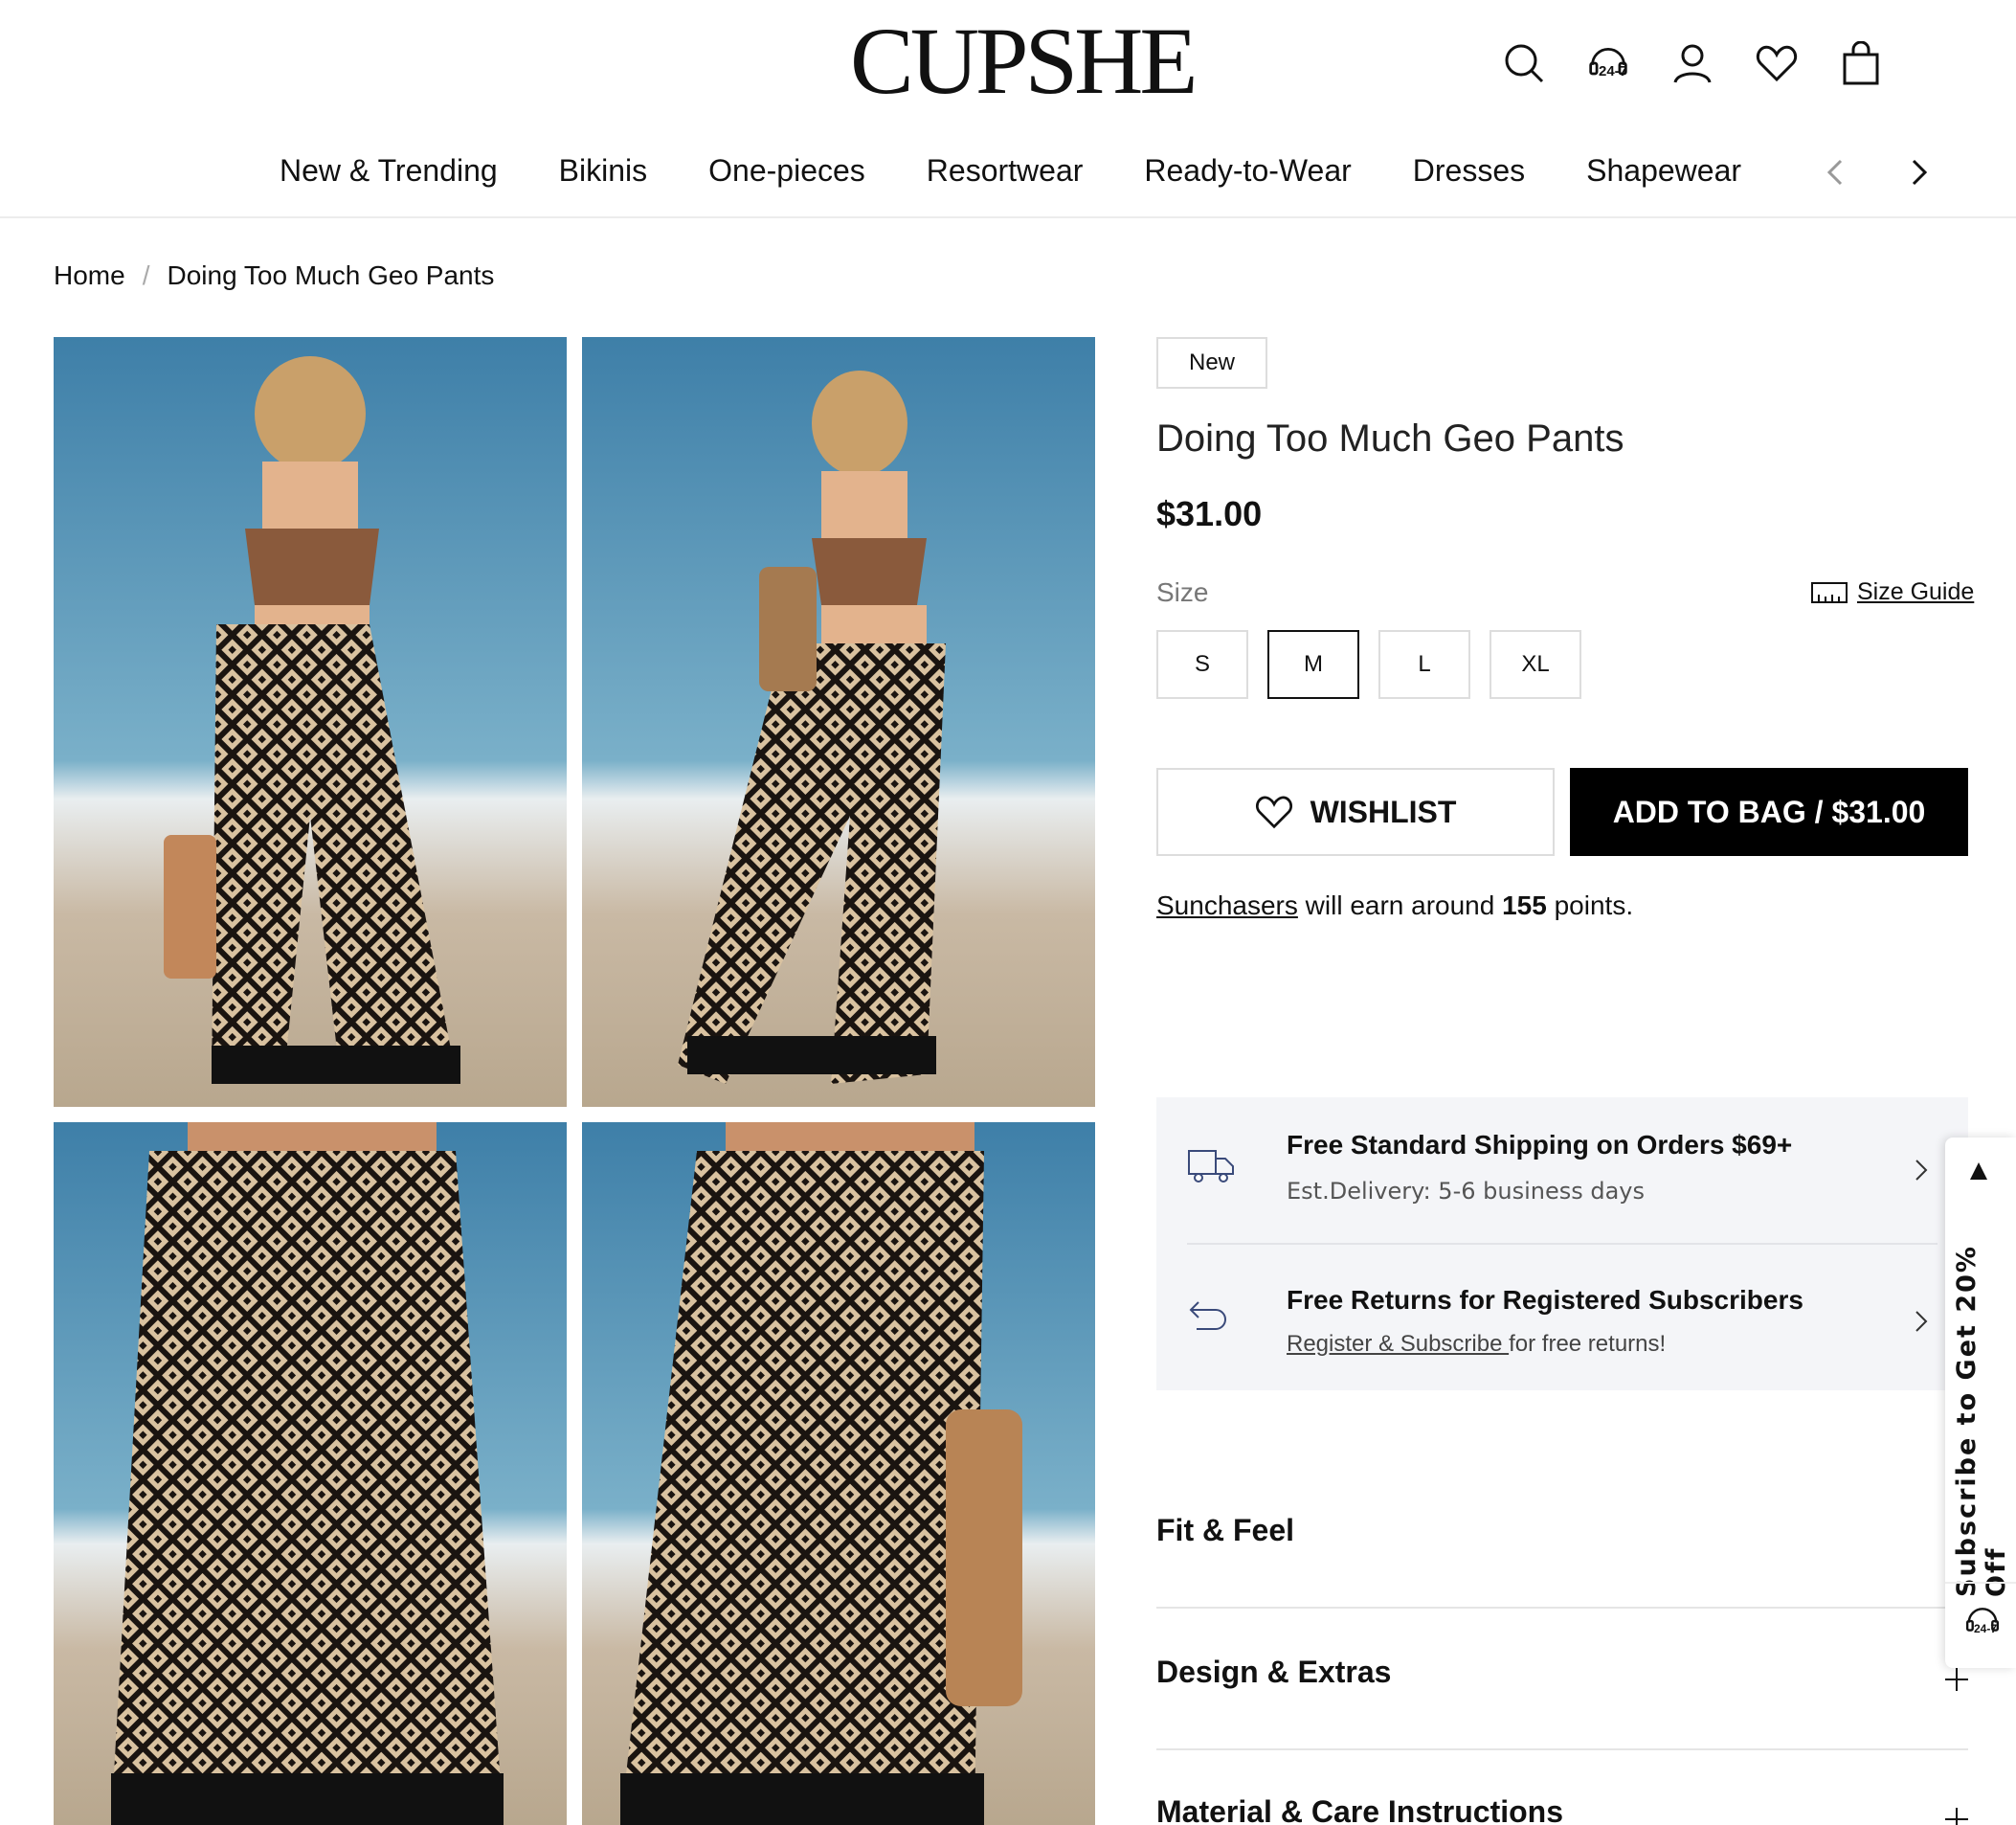 Image resolution: width=2016 pixels, height=1825 pixels. I want to click on ruler-icon, so click(1830, 592).